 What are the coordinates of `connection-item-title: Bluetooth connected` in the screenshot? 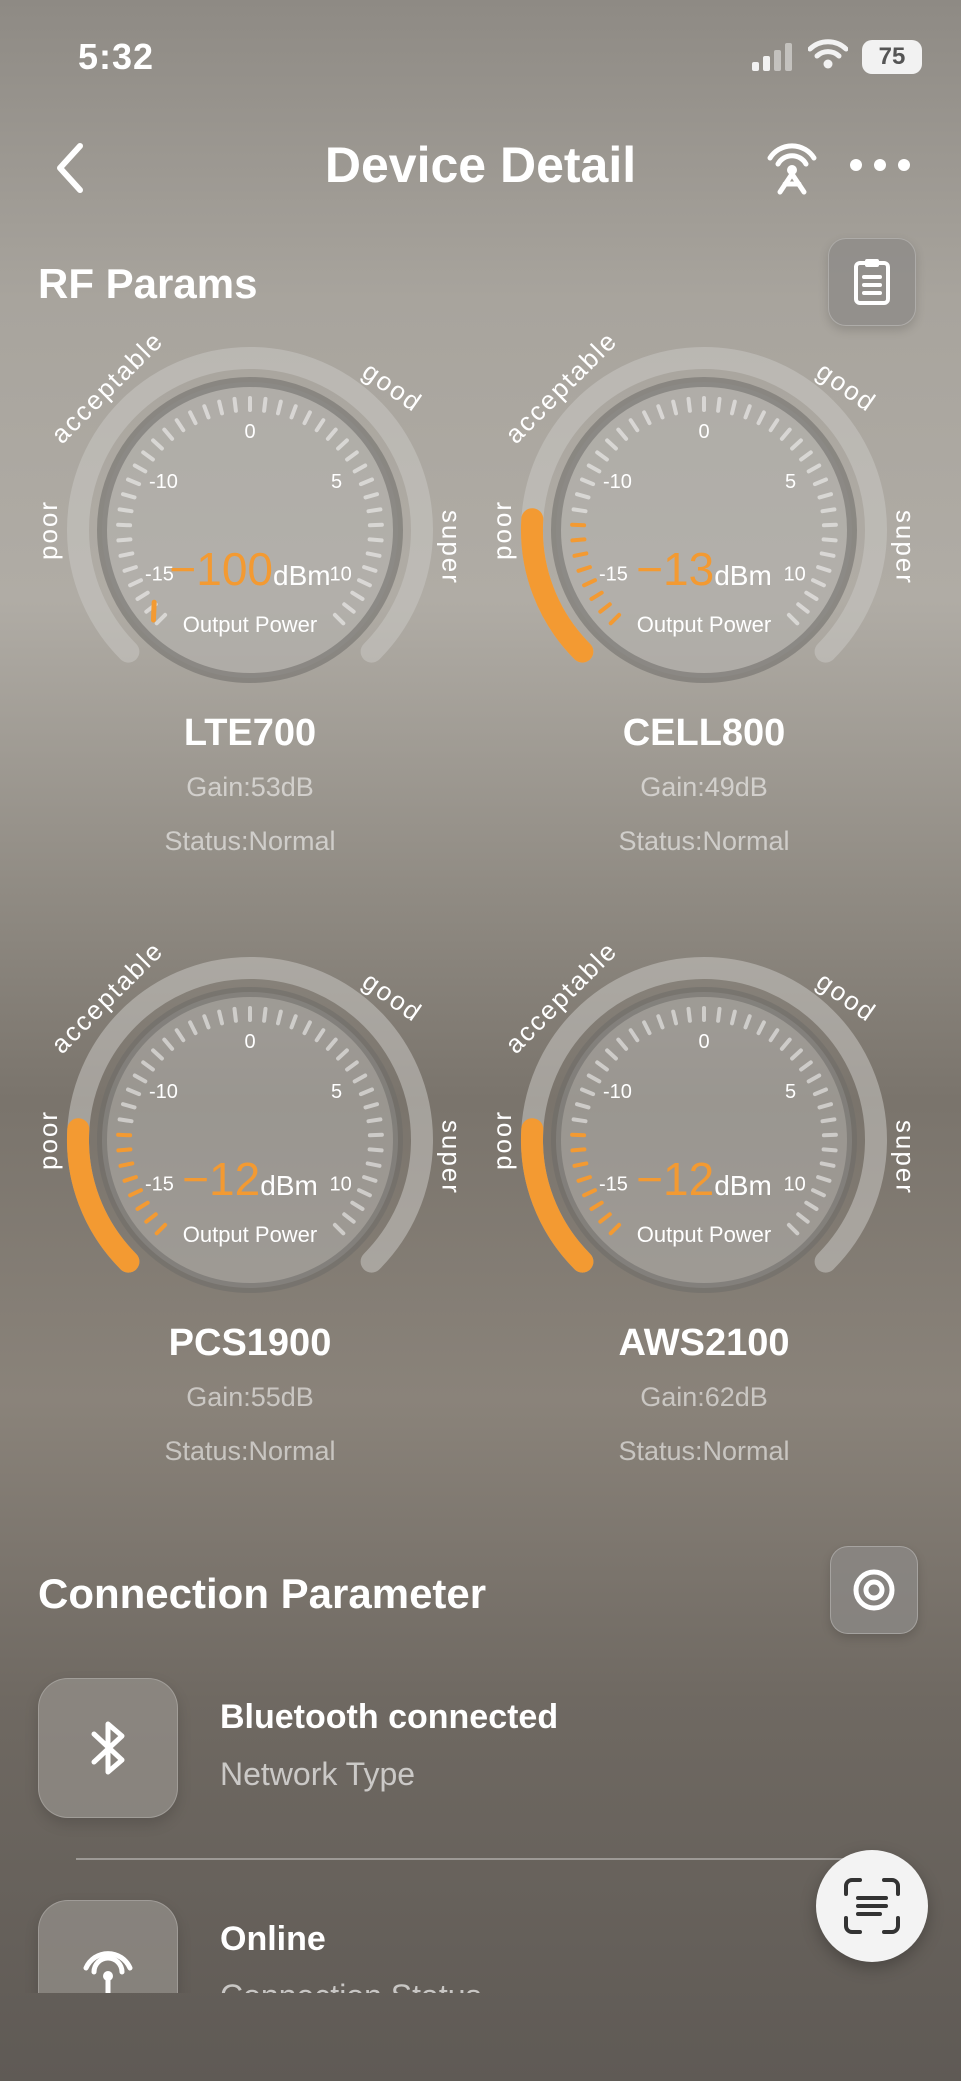 It's located at (389, 1717).